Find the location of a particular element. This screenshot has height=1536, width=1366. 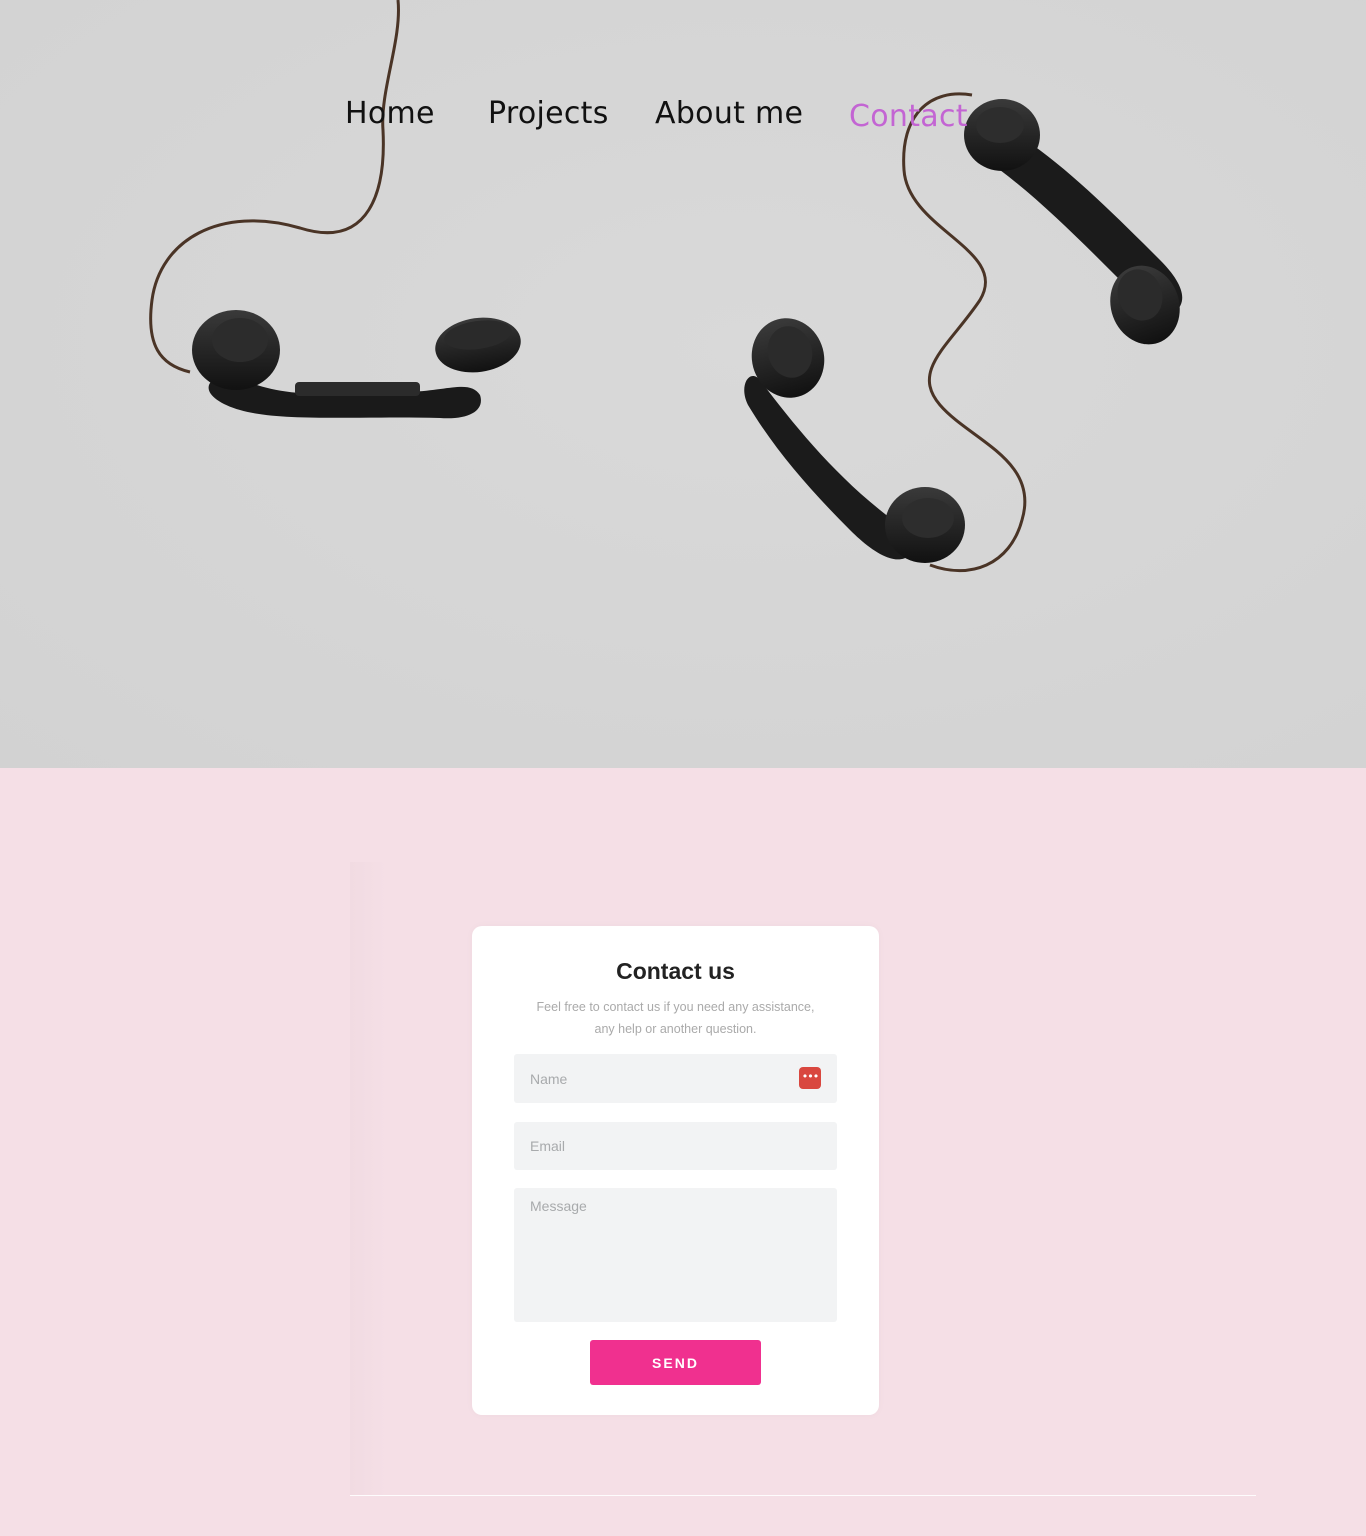

footer-divider is located at coordinates (803, 1495).